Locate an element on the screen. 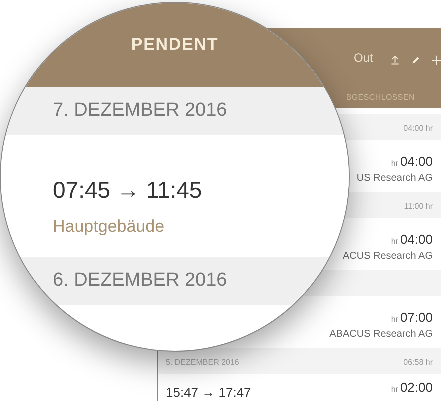  duration: hr 07:00 is located at coordinates (412, 317).